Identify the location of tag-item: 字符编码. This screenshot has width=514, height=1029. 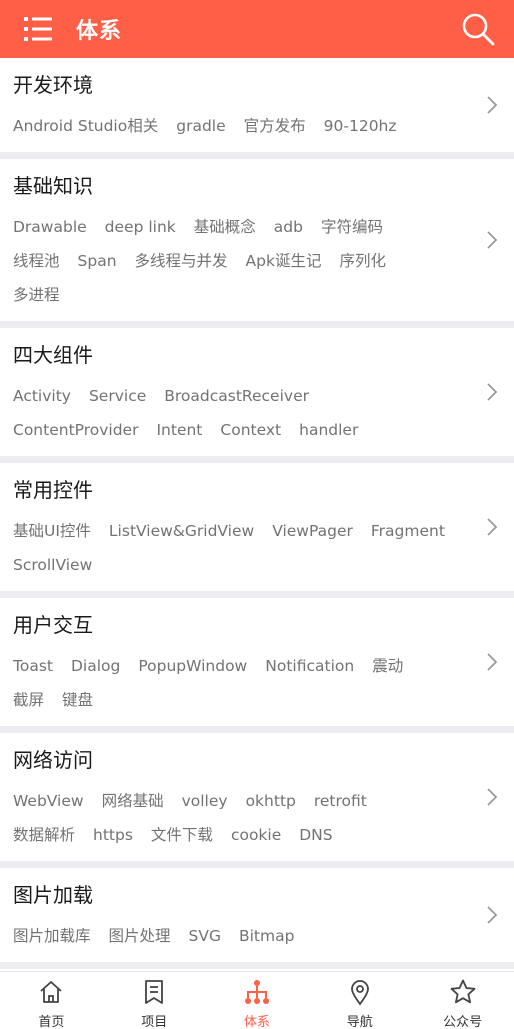
(352, 227).